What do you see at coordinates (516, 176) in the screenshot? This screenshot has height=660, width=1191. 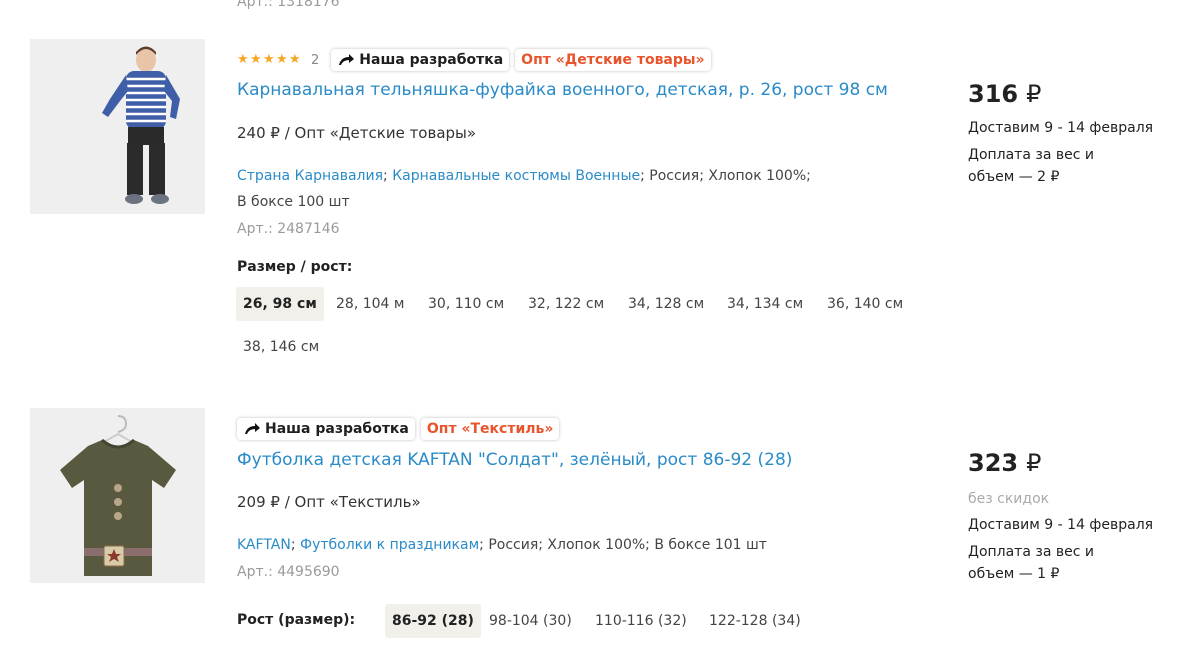 I see `category-link: Карнавальные костюмы Военные` at bounding box center [516, 176].